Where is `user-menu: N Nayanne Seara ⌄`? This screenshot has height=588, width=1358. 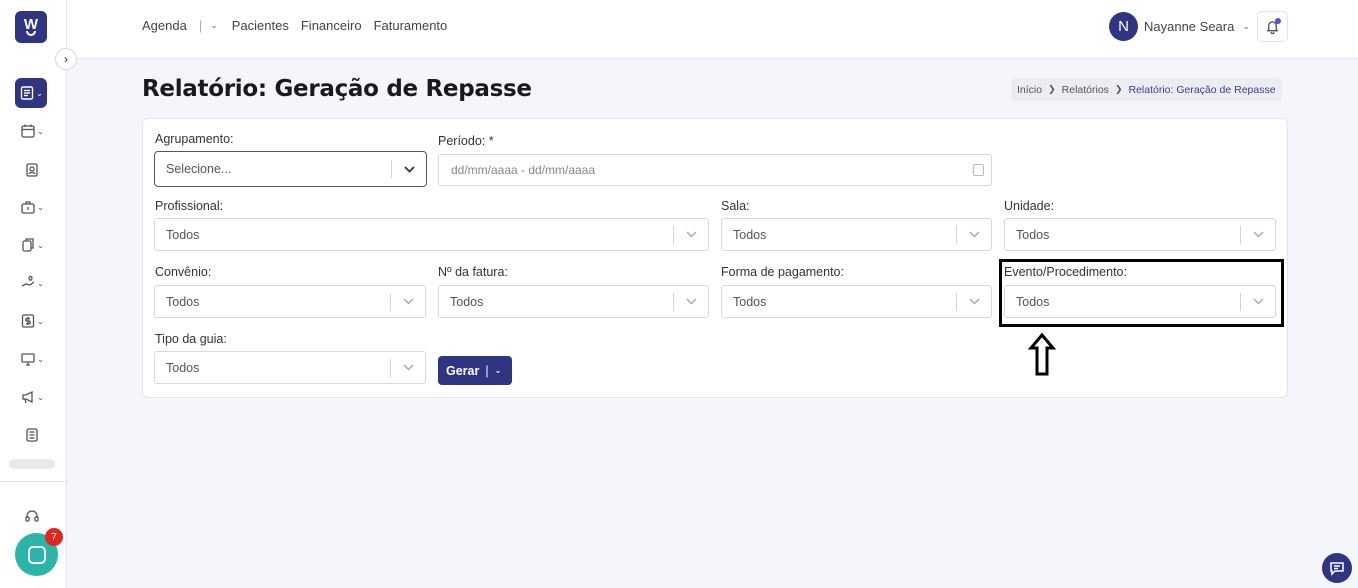 user-menu: N Nayanne Seara ⌄ is located at coordinates (1179, 26).